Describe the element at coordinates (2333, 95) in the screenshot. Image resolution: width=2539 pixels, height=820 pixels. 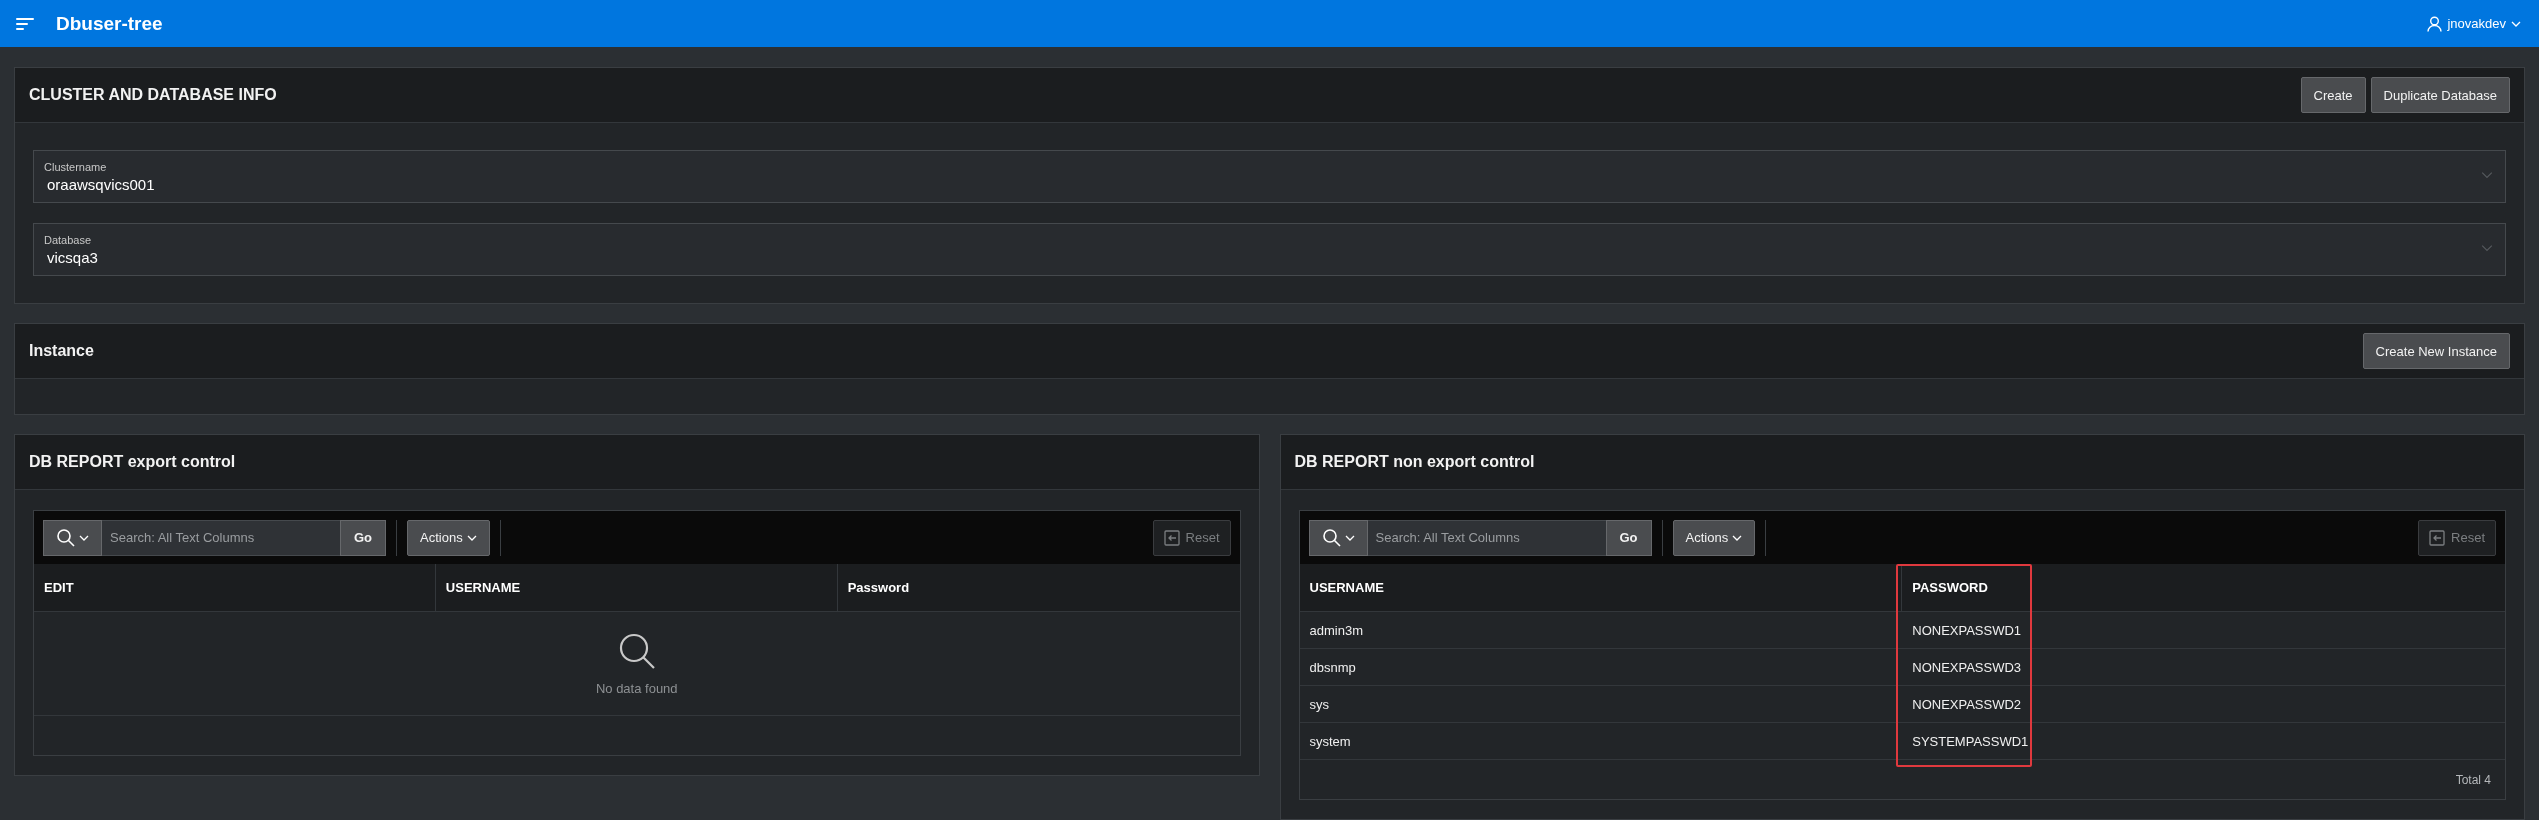
I see `region-button: Create` at that location.